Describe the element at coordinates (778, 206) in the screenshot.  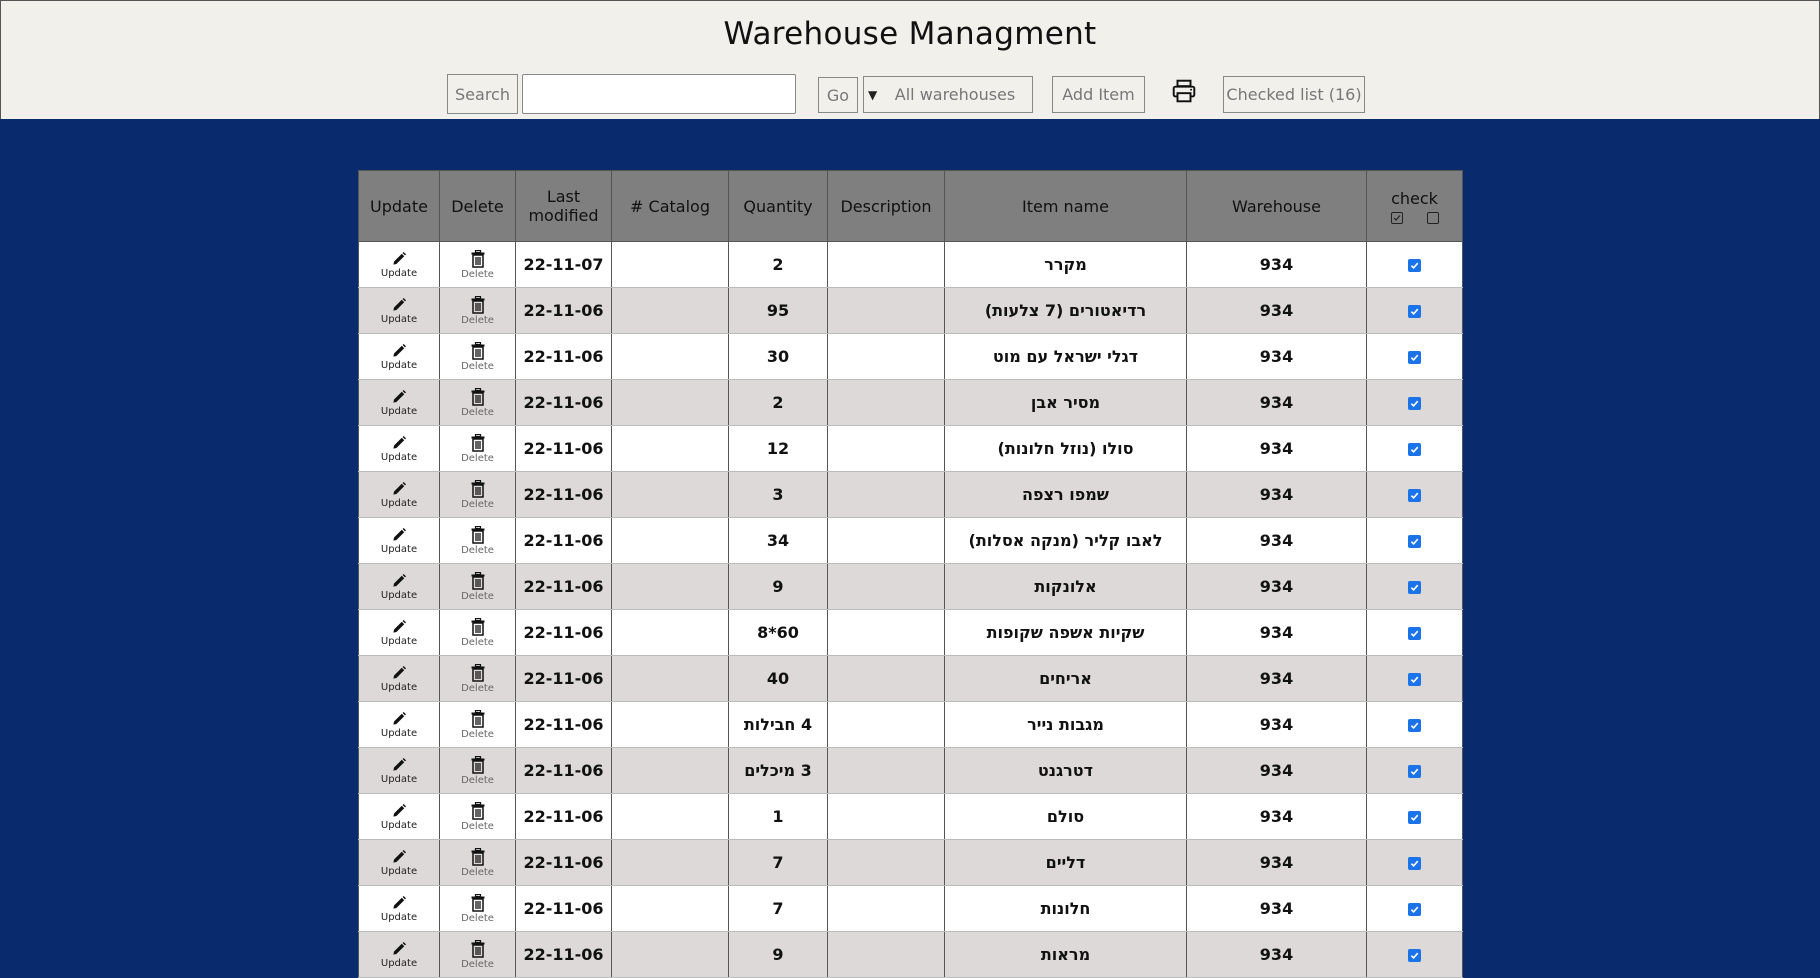
I see `col-header-quantity: Quantity` at that location.